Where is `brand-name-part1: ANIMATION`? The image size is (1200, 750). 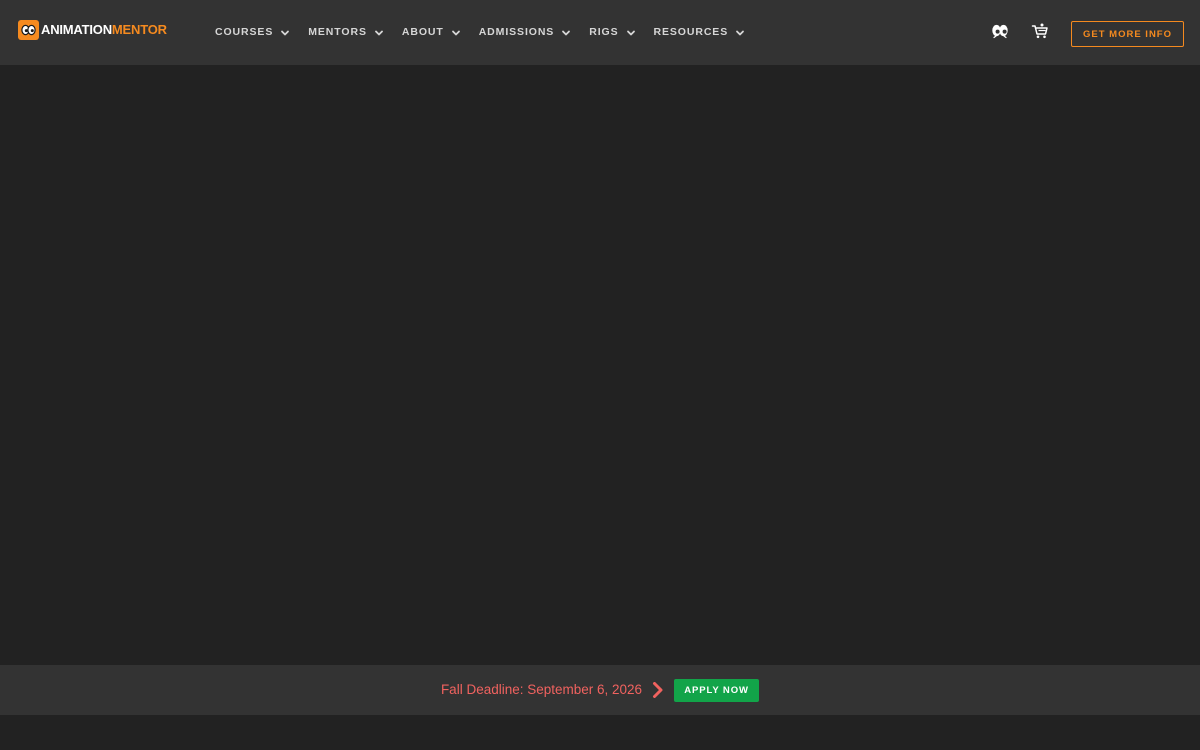 brand-name-part1: ANIMATION is located at coordinates (76, 29).